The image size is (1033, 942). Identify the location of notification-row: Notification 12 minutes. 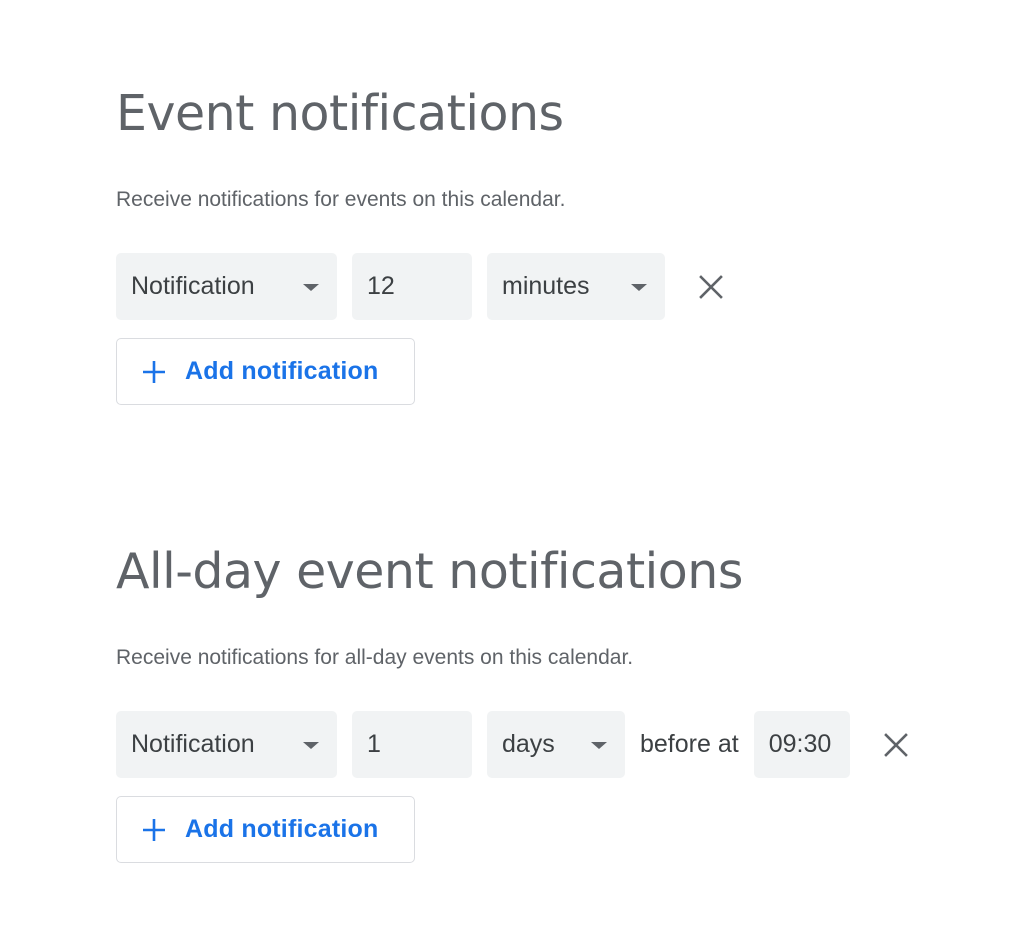
(425, 286).